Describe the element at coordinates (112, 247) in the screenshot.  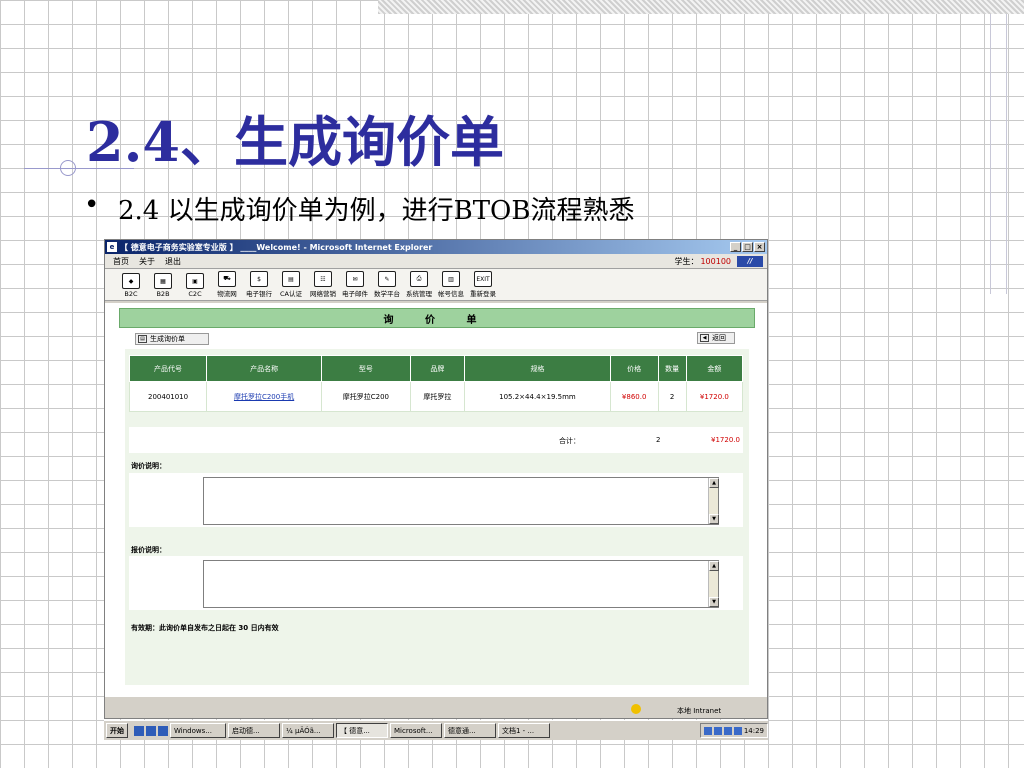
I see `ie-icon: e` at that location.